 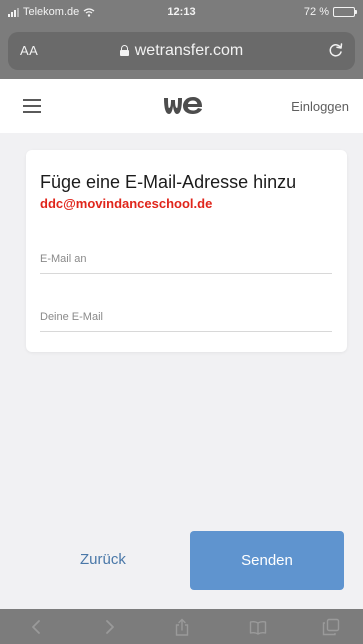 I want to click on menu-icon, so click(x=32, y=106).